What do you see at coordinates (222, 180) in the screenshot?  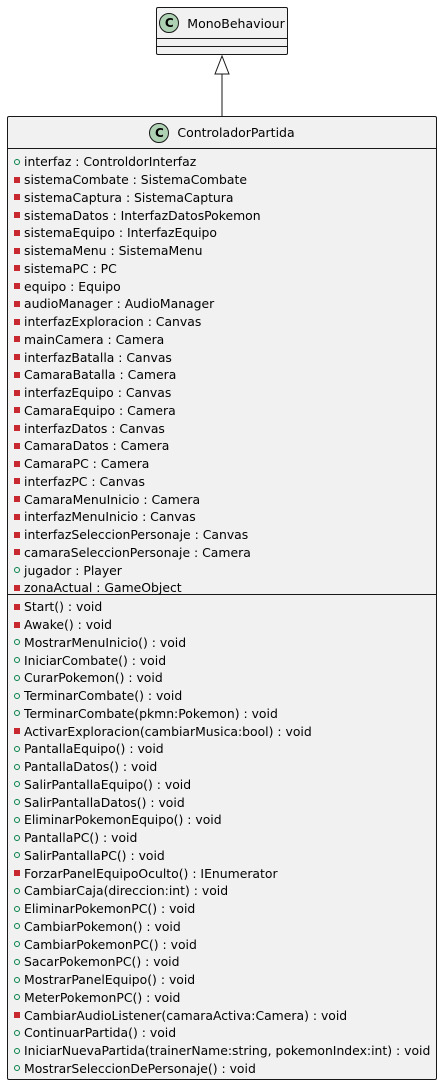 I see `attribute-row: sistemaCombate : SistemaCombate` at bounding box center [222, 180].